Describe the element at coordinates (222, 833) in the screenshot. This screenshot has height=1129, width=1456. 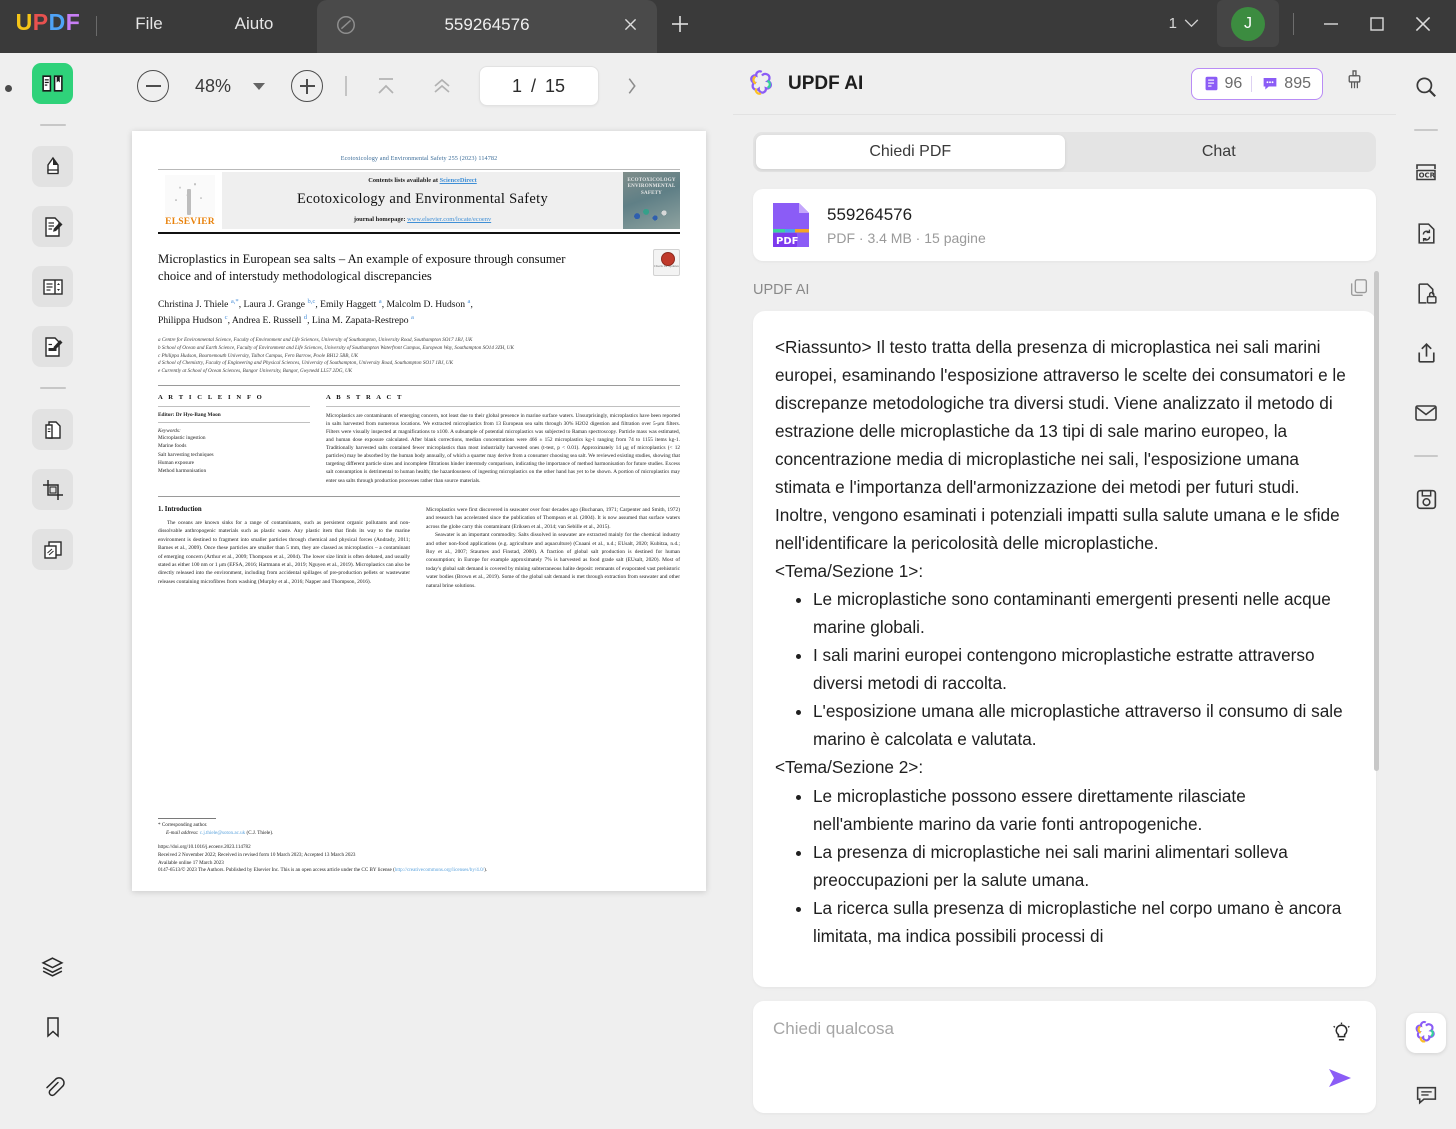
I see `email-link: c.j.thiele@soton.ac.uk` at that location.